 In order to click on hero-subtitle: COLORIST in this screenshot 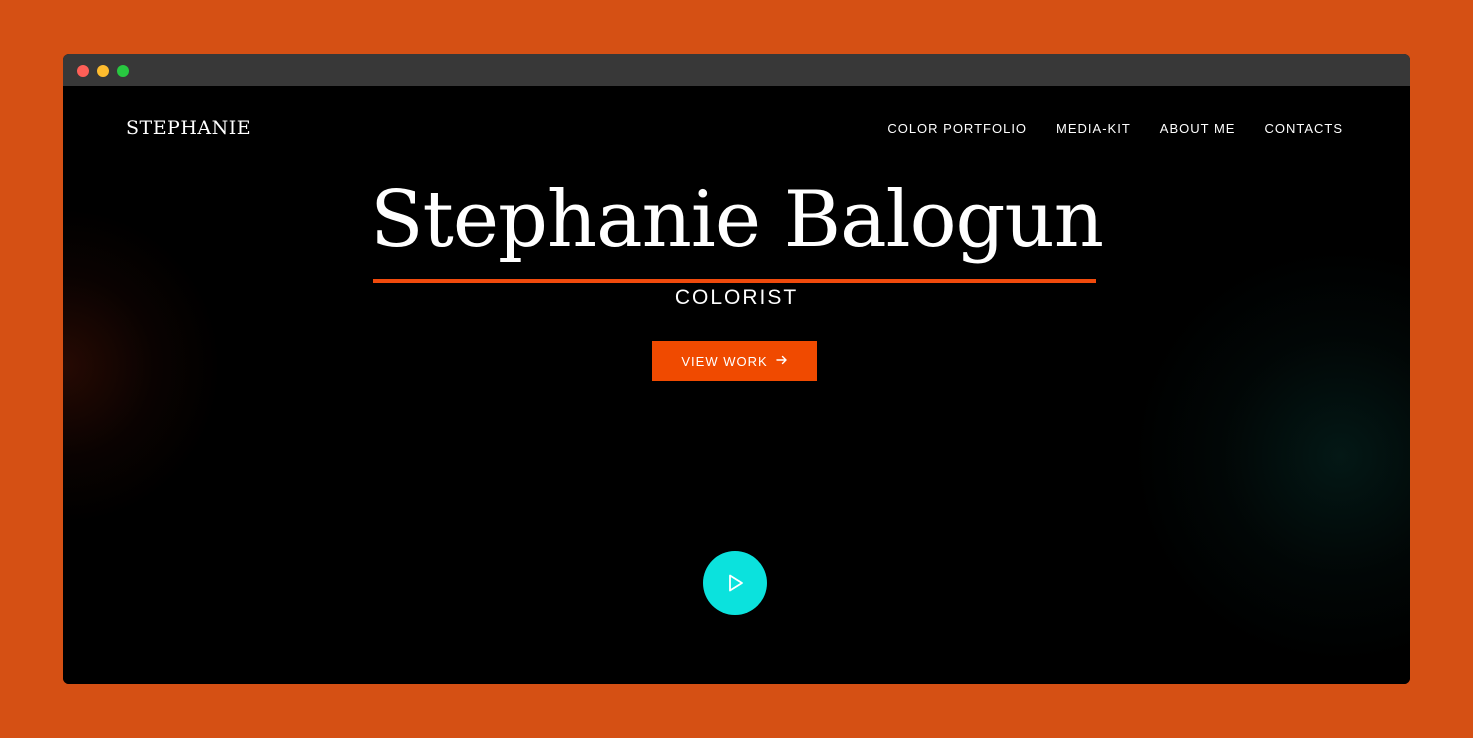, I will do `click(736, 297)`.